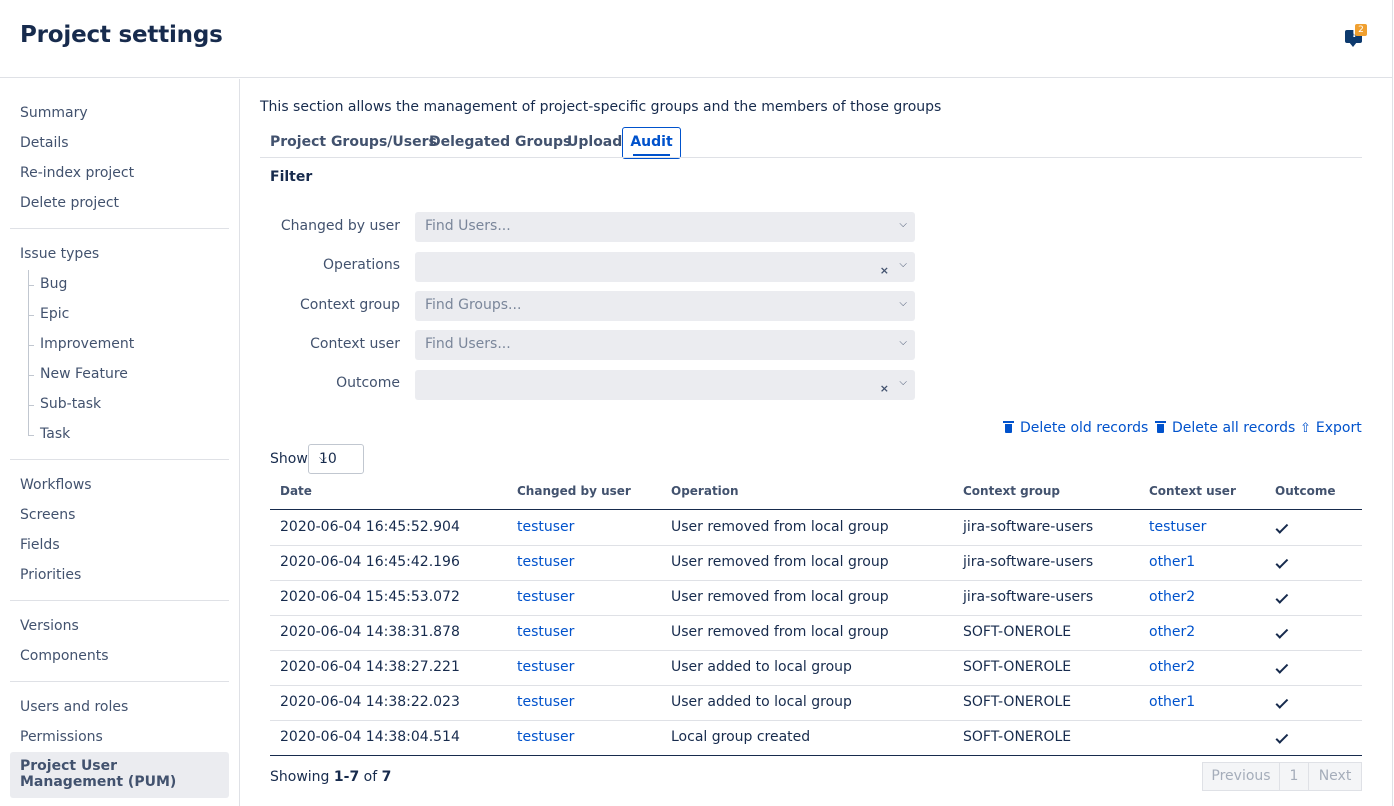  Describe the element at coordinates (370, 562) in the screenshot. I see `cell-date: 2020-06-04 16:45:42.196` at that location.